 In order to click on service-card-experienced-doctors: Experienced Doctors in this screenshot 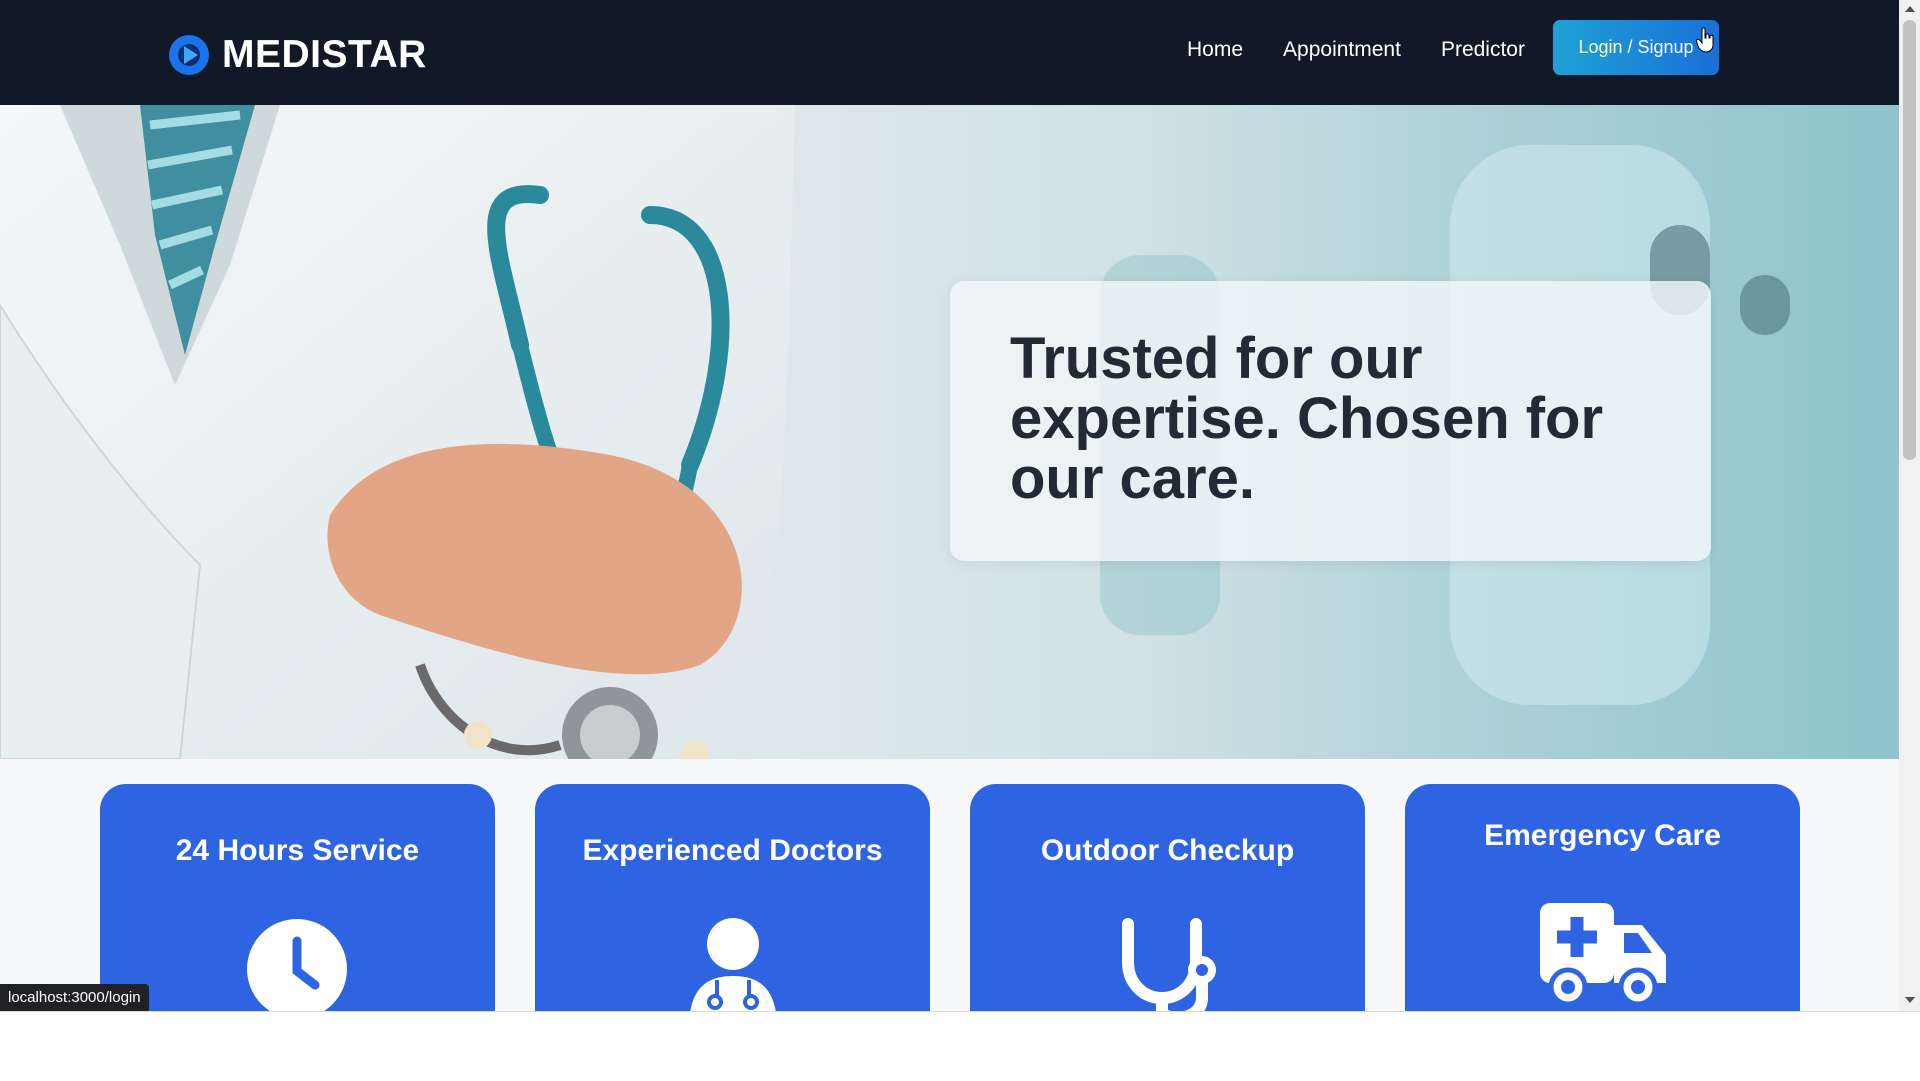, I will do `click(732, 897)`.